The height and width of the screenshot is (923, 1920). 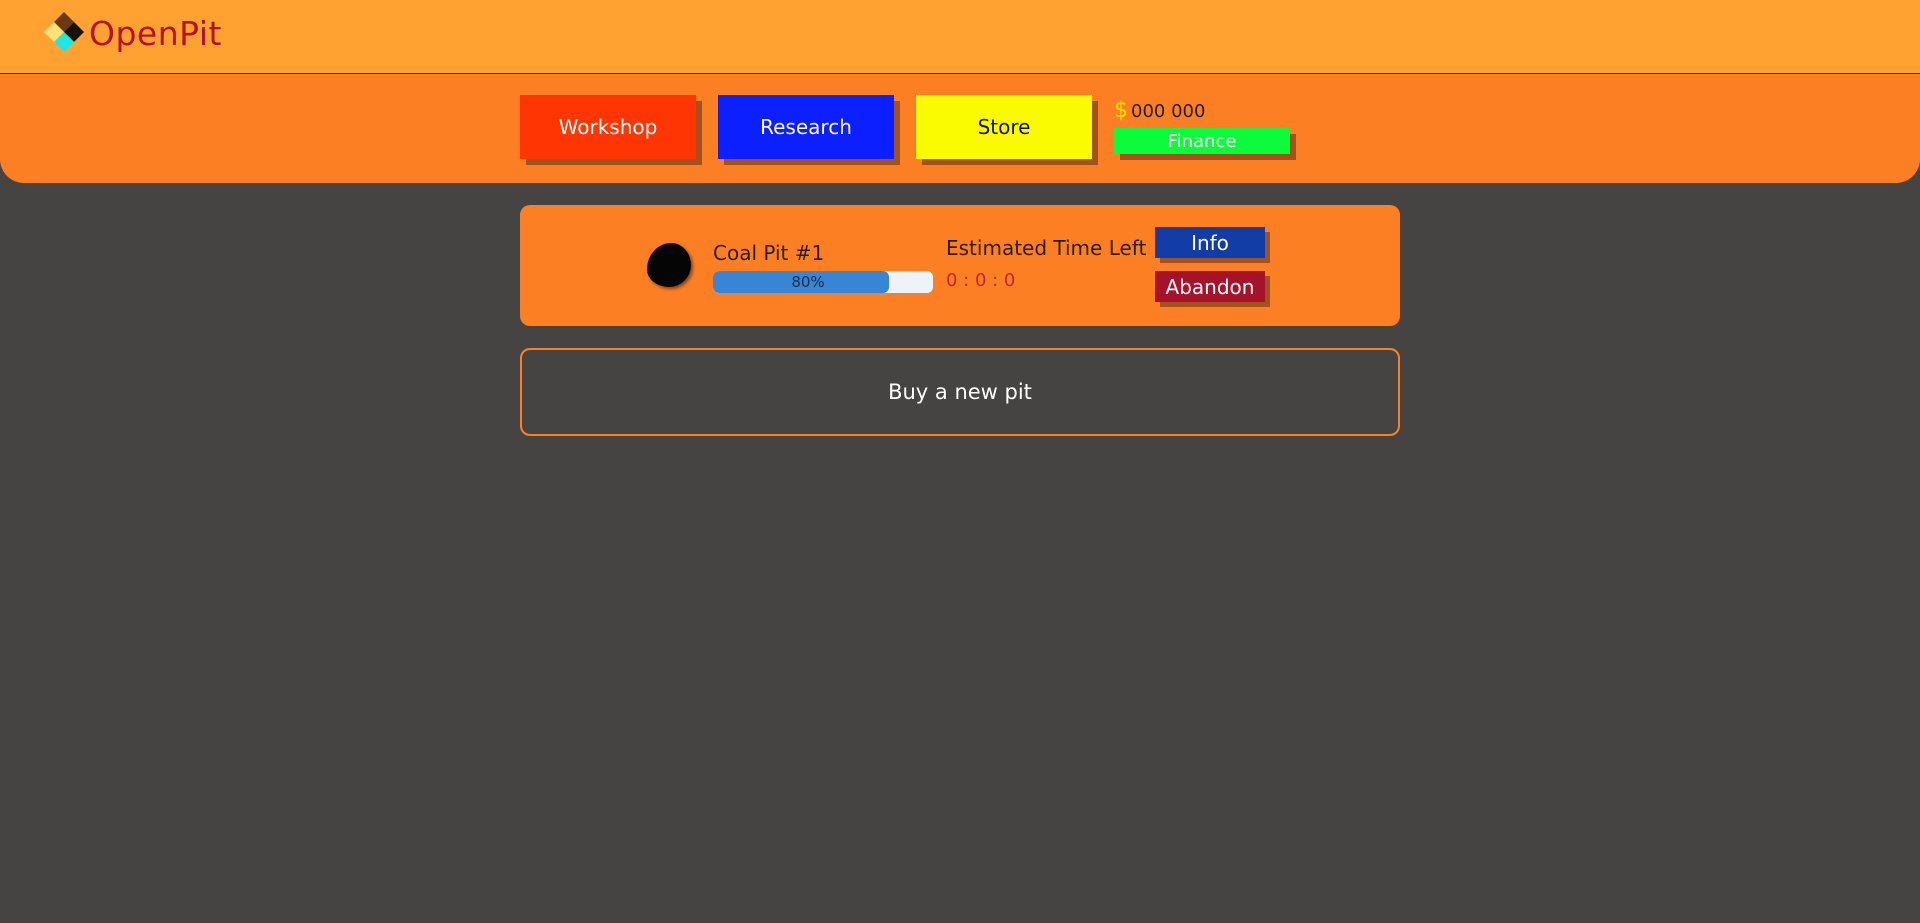 I want to click on pit-progress-bar: 80%, so click(x=823, y=282).